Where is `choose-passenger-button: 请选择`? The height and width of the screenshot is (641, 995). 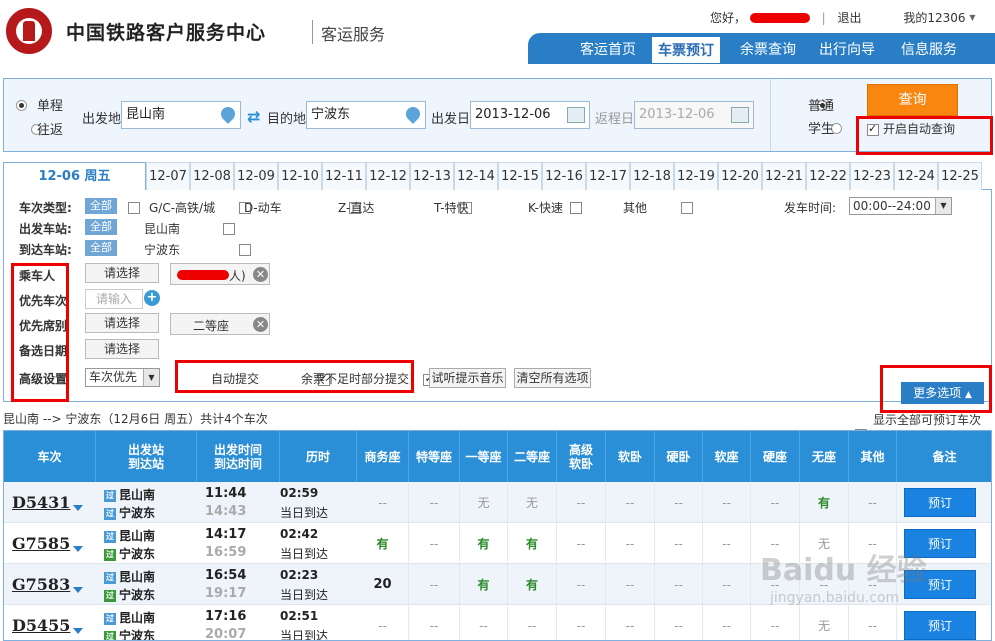
choose-passenger-button: 请选择 is located at coordinates (122, 273).